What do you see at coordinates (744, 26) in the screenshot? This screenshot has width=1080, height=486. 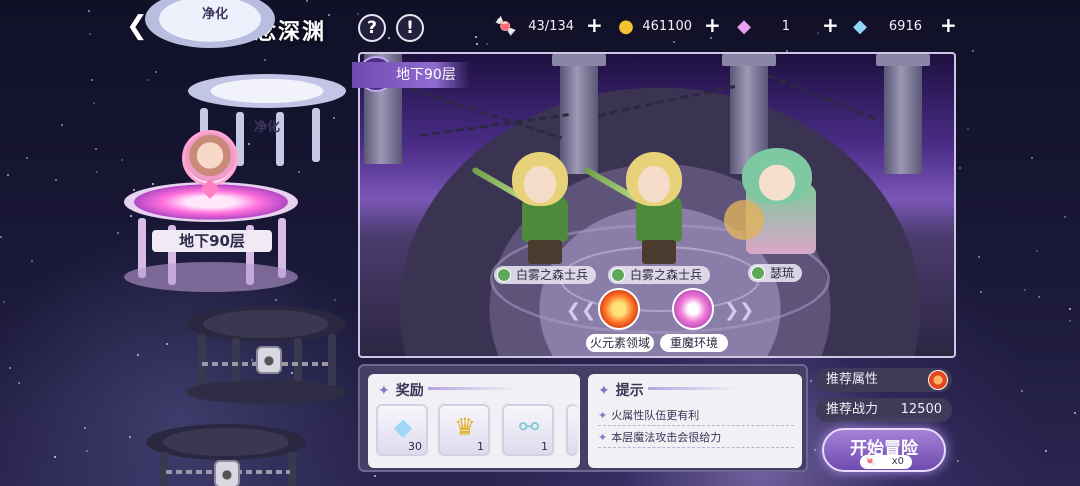 I see `pink-gem-icon: ◆` at bounding box center [744, 26].